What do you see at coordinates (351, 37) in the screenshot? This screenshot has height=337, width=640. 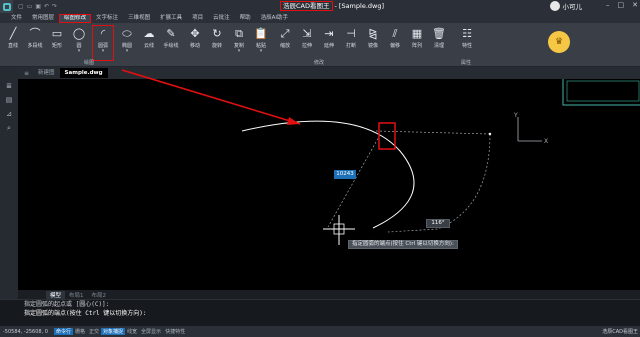 I see `break-tool-button: ⊣ 打断` at bounding box center [351, 37].